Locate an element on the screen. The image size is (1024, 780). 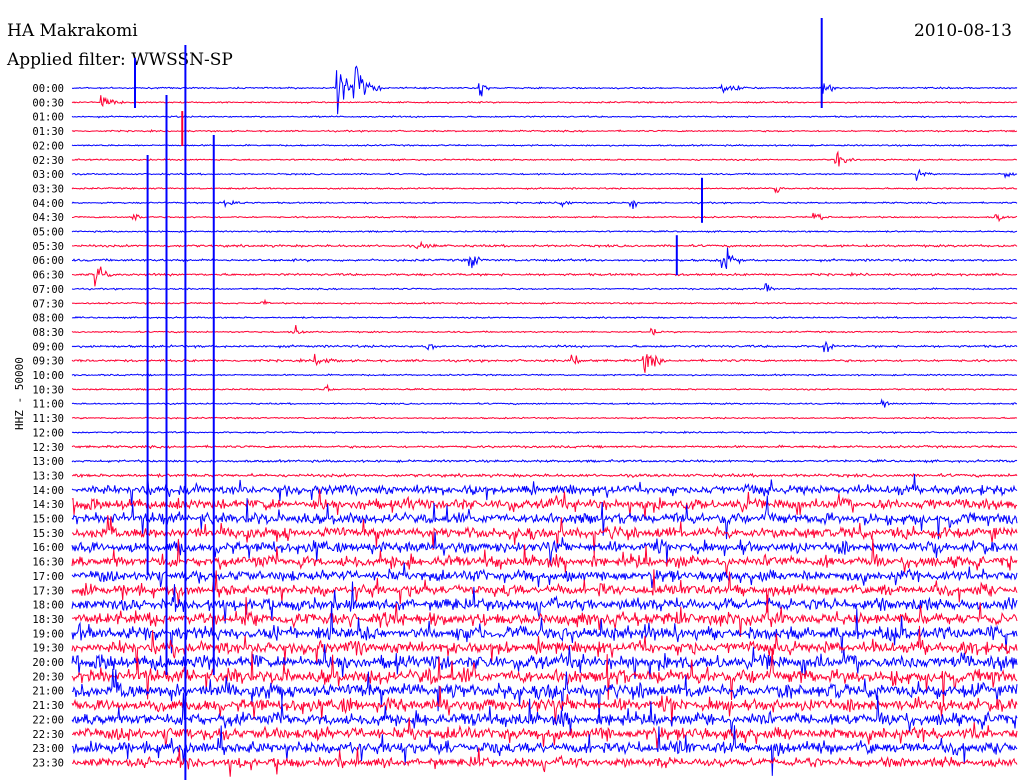
time-label: 04:30 is located at coordinates (48, 218).